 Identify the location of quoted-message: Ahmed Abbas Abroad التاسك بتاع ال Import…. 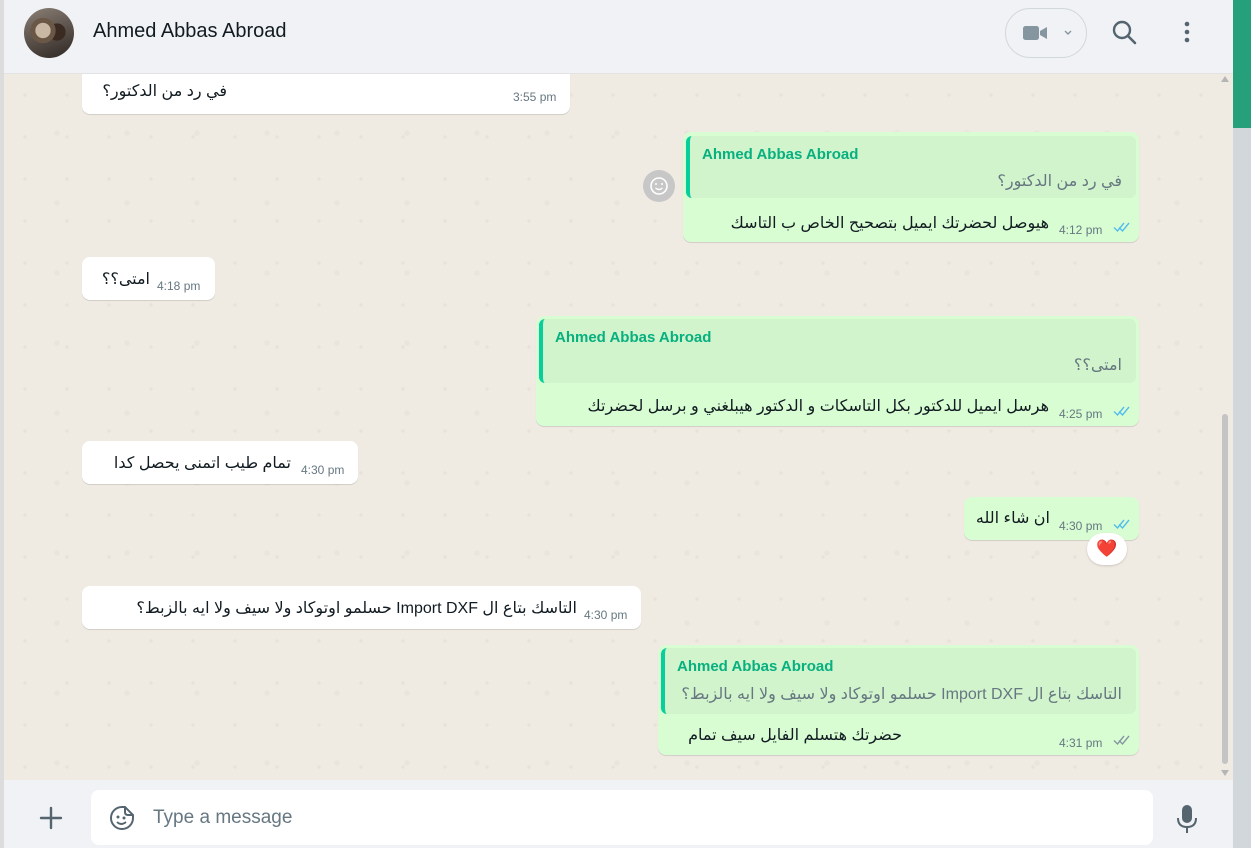
(898, 681).